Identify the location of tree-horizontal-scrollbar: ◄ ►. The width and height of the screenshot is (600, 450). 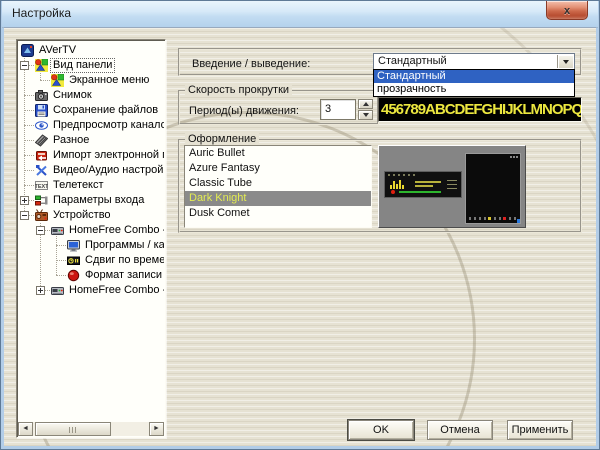
(91, 429).